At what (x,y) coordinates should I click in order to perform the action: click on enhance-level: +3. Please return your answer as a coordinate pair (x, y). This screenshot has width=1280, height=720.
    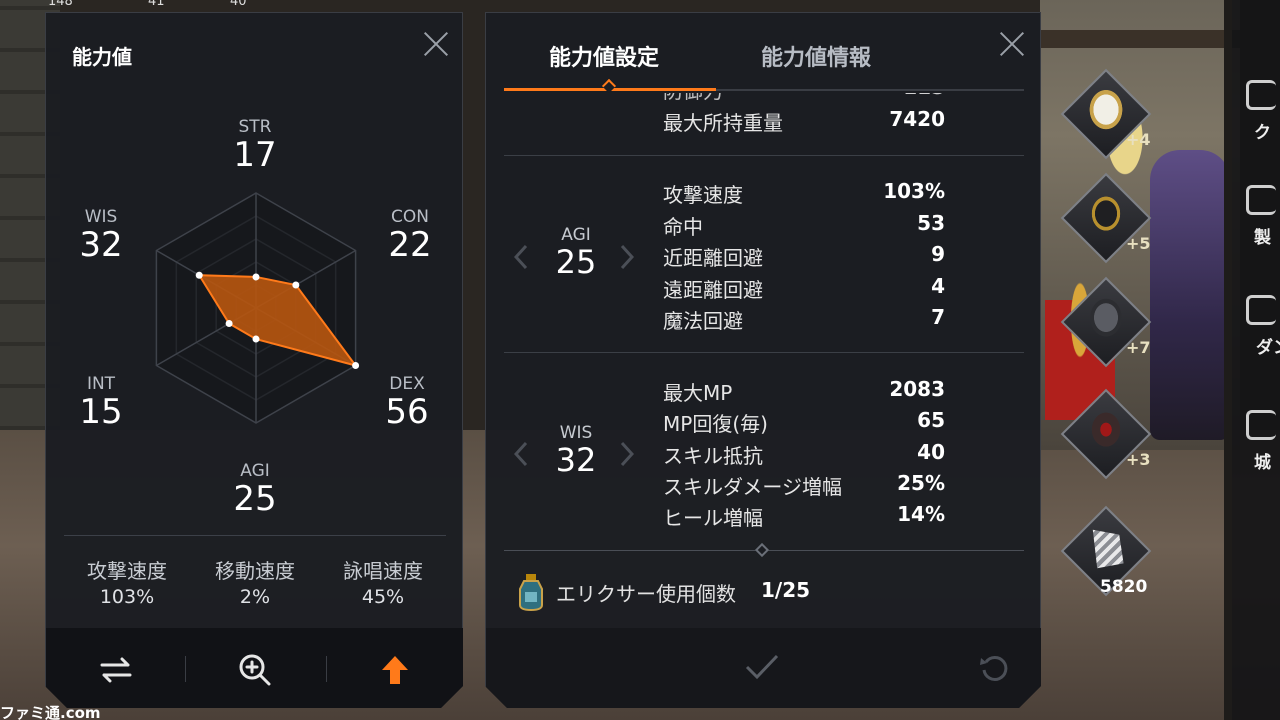
    Looking at the image, I should click on (1138, 459).